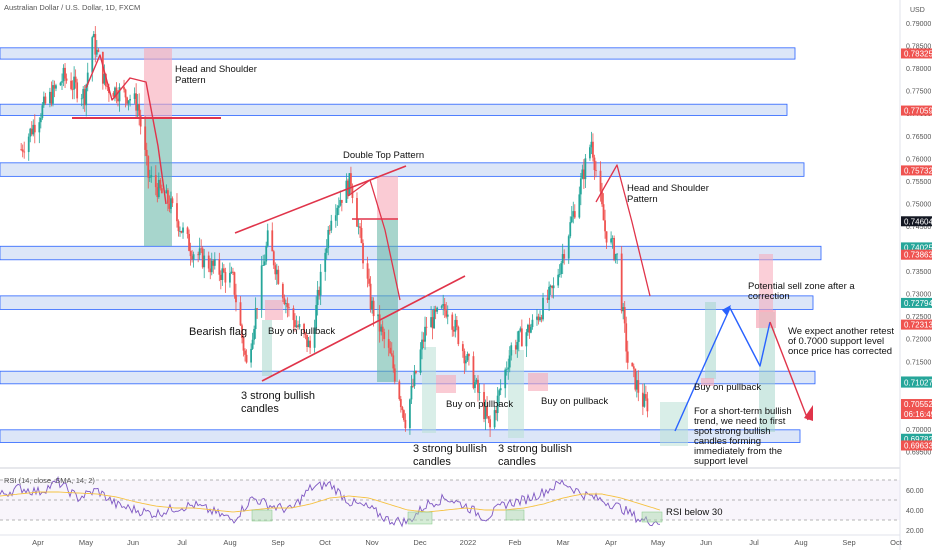 The image size is (932, 550). What do you see at coordinates (450, 501) in the screenshot?
I see `rsi-panel` at bounding box center [450, 501].